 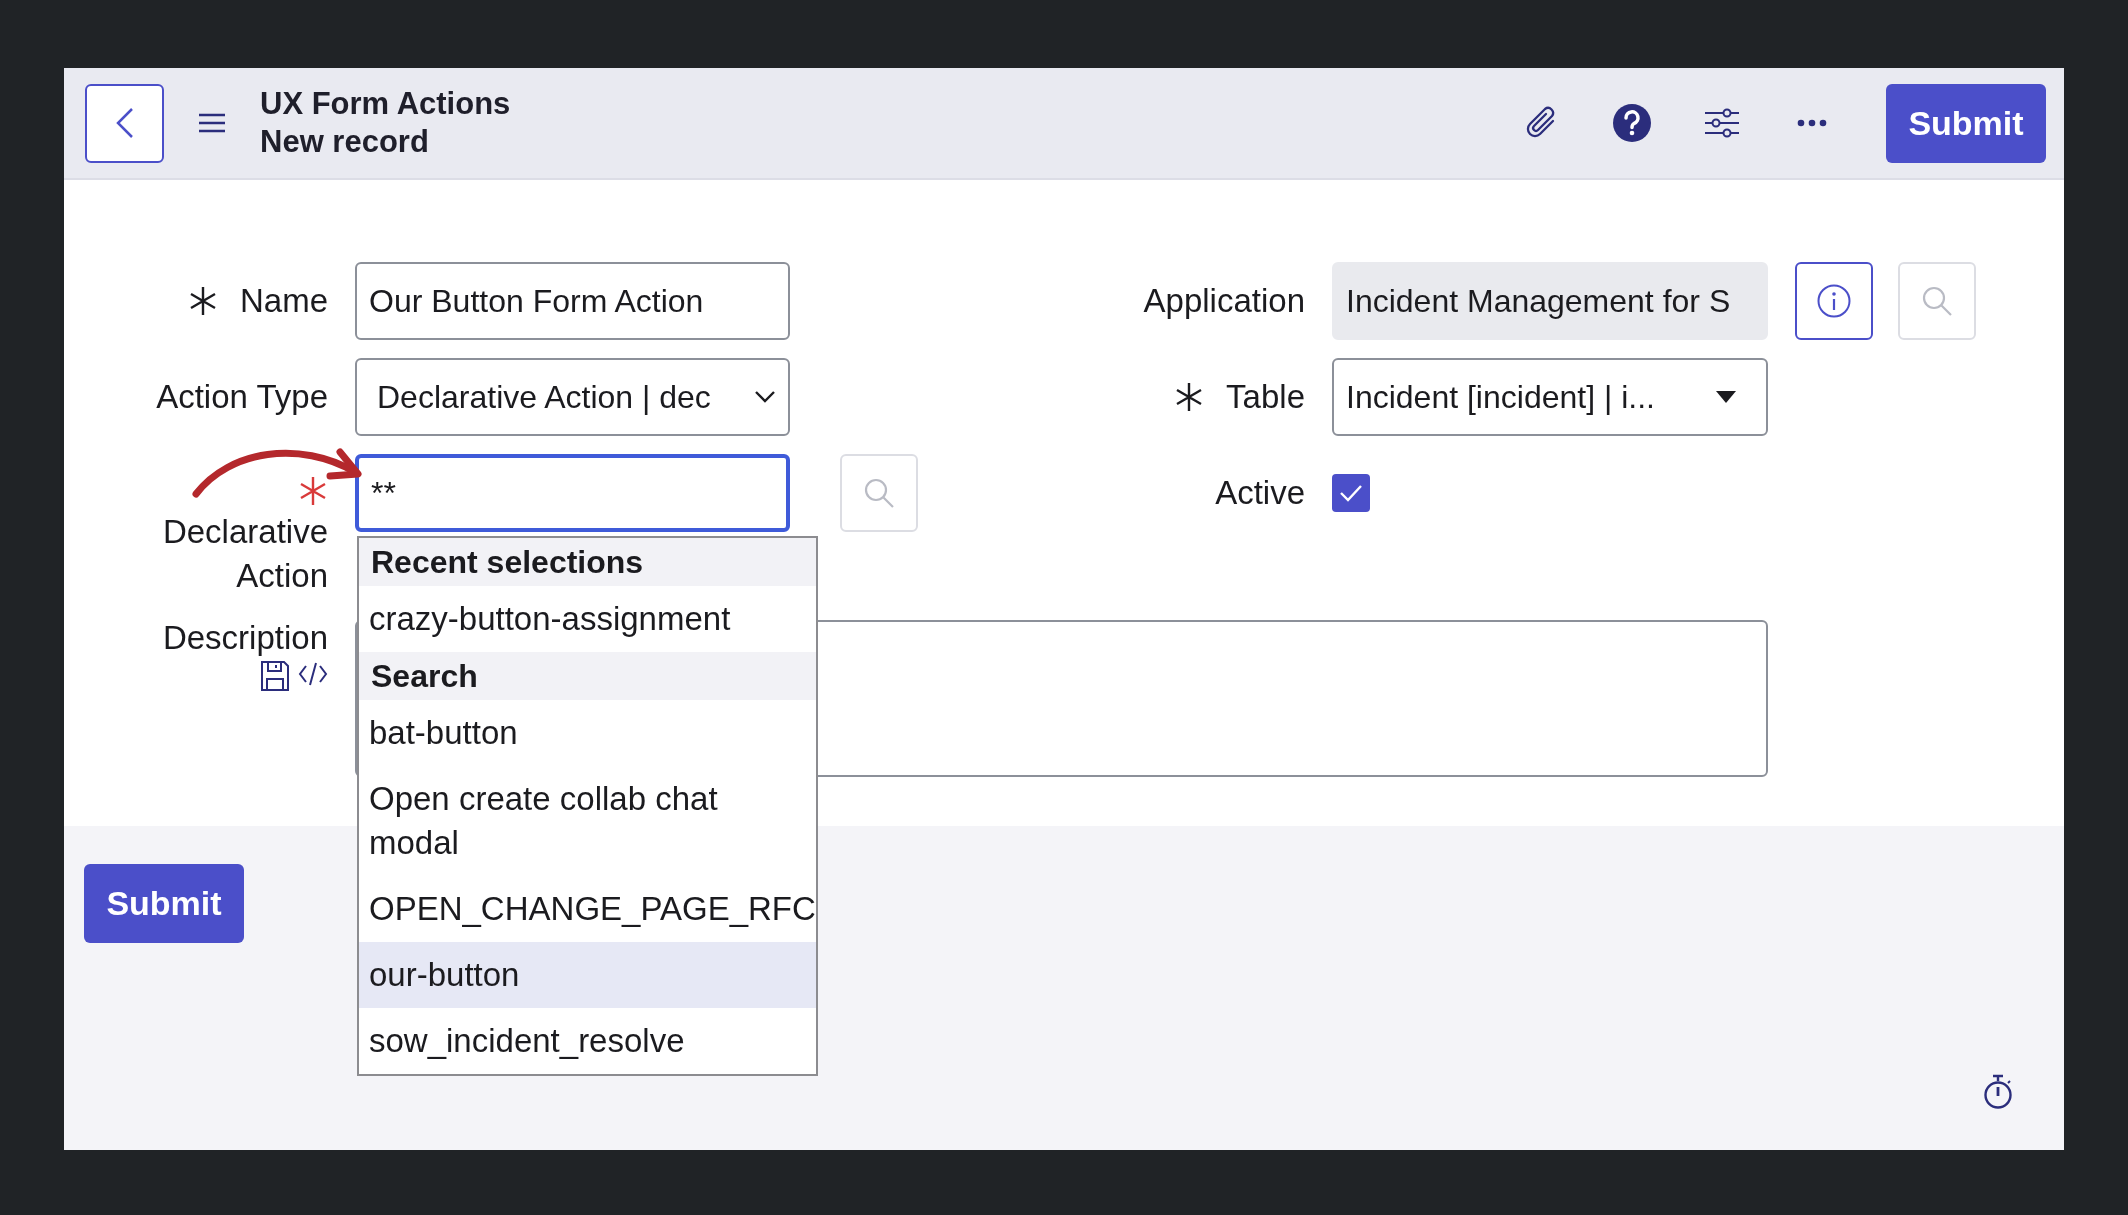 I want to click on field-label: Table, so click(x=1265, y=397).